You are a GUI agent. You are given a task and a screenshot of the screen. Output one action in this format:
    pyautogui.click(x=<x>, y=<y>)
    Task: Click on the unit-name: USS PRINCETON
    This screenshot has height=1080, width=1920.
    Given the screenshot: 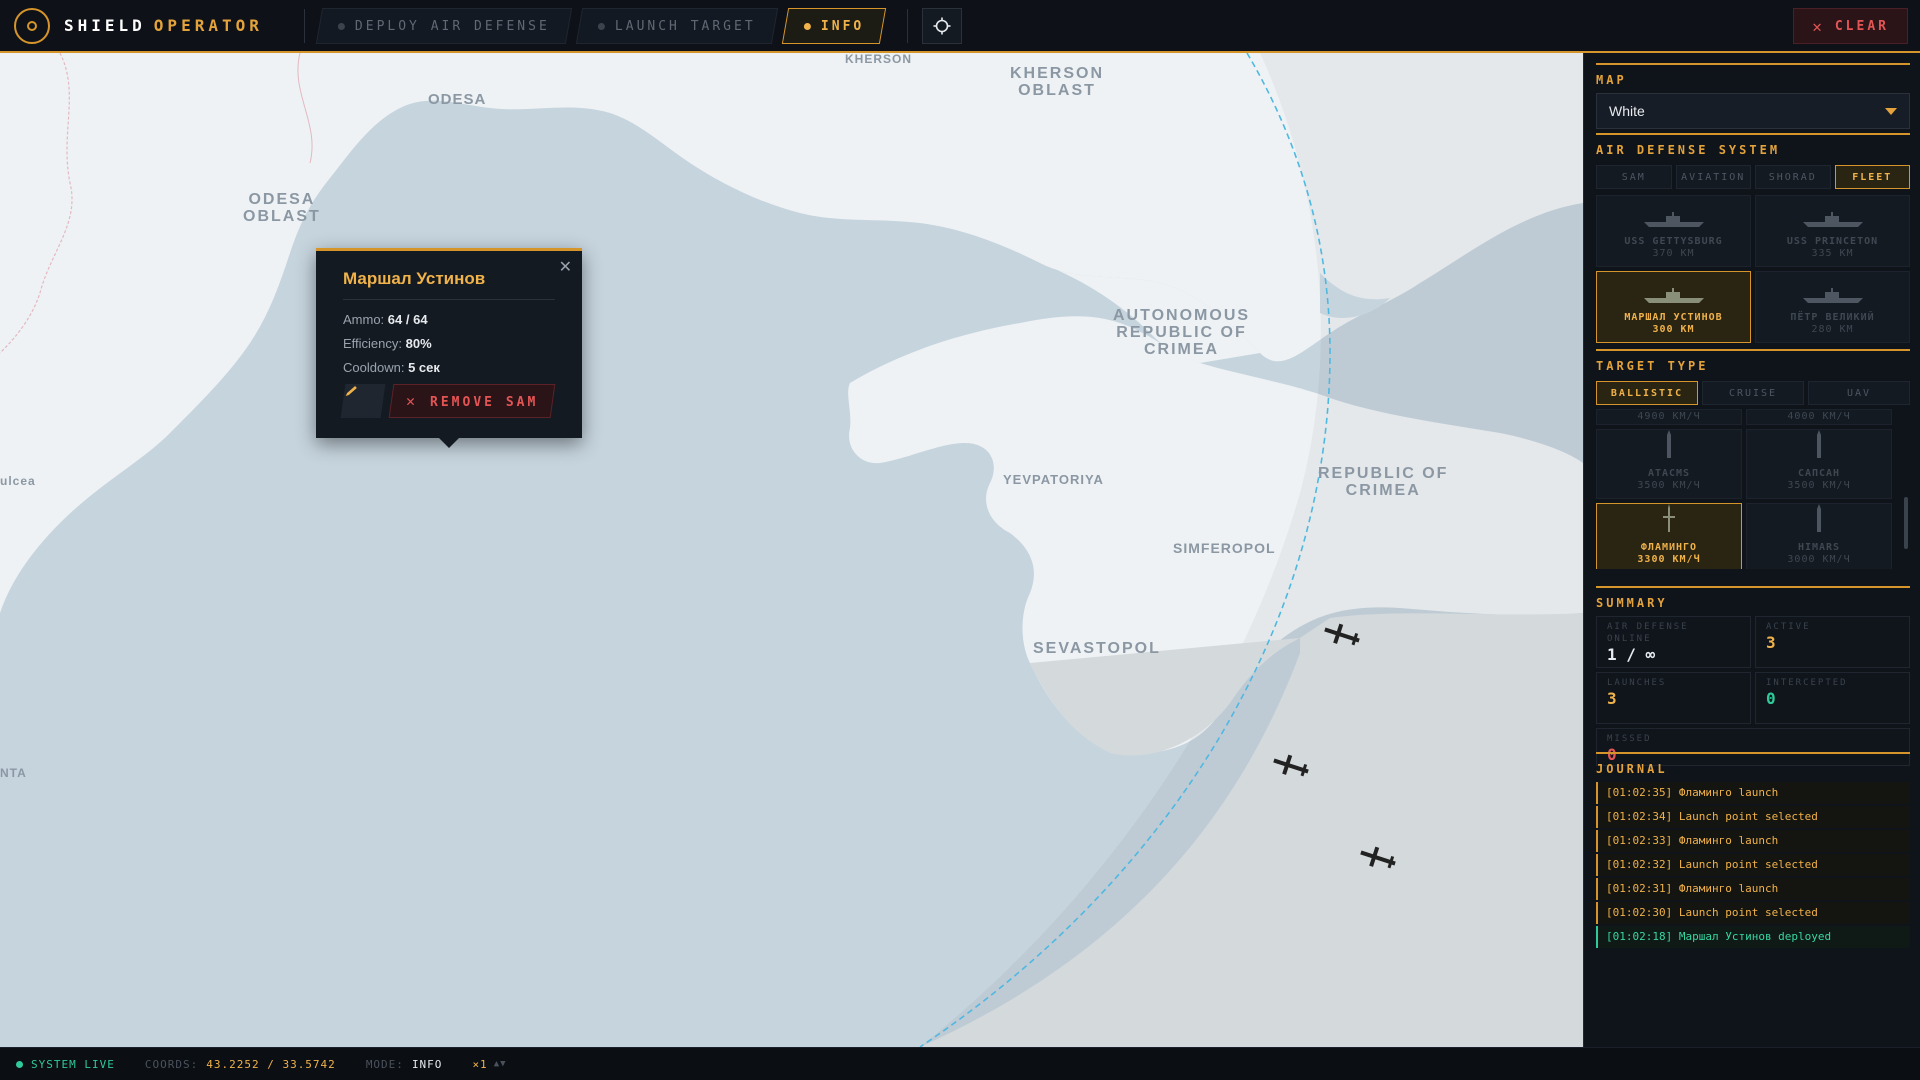 What is the action you would take?
    pyautogui.click(x=1832, y=241)
    